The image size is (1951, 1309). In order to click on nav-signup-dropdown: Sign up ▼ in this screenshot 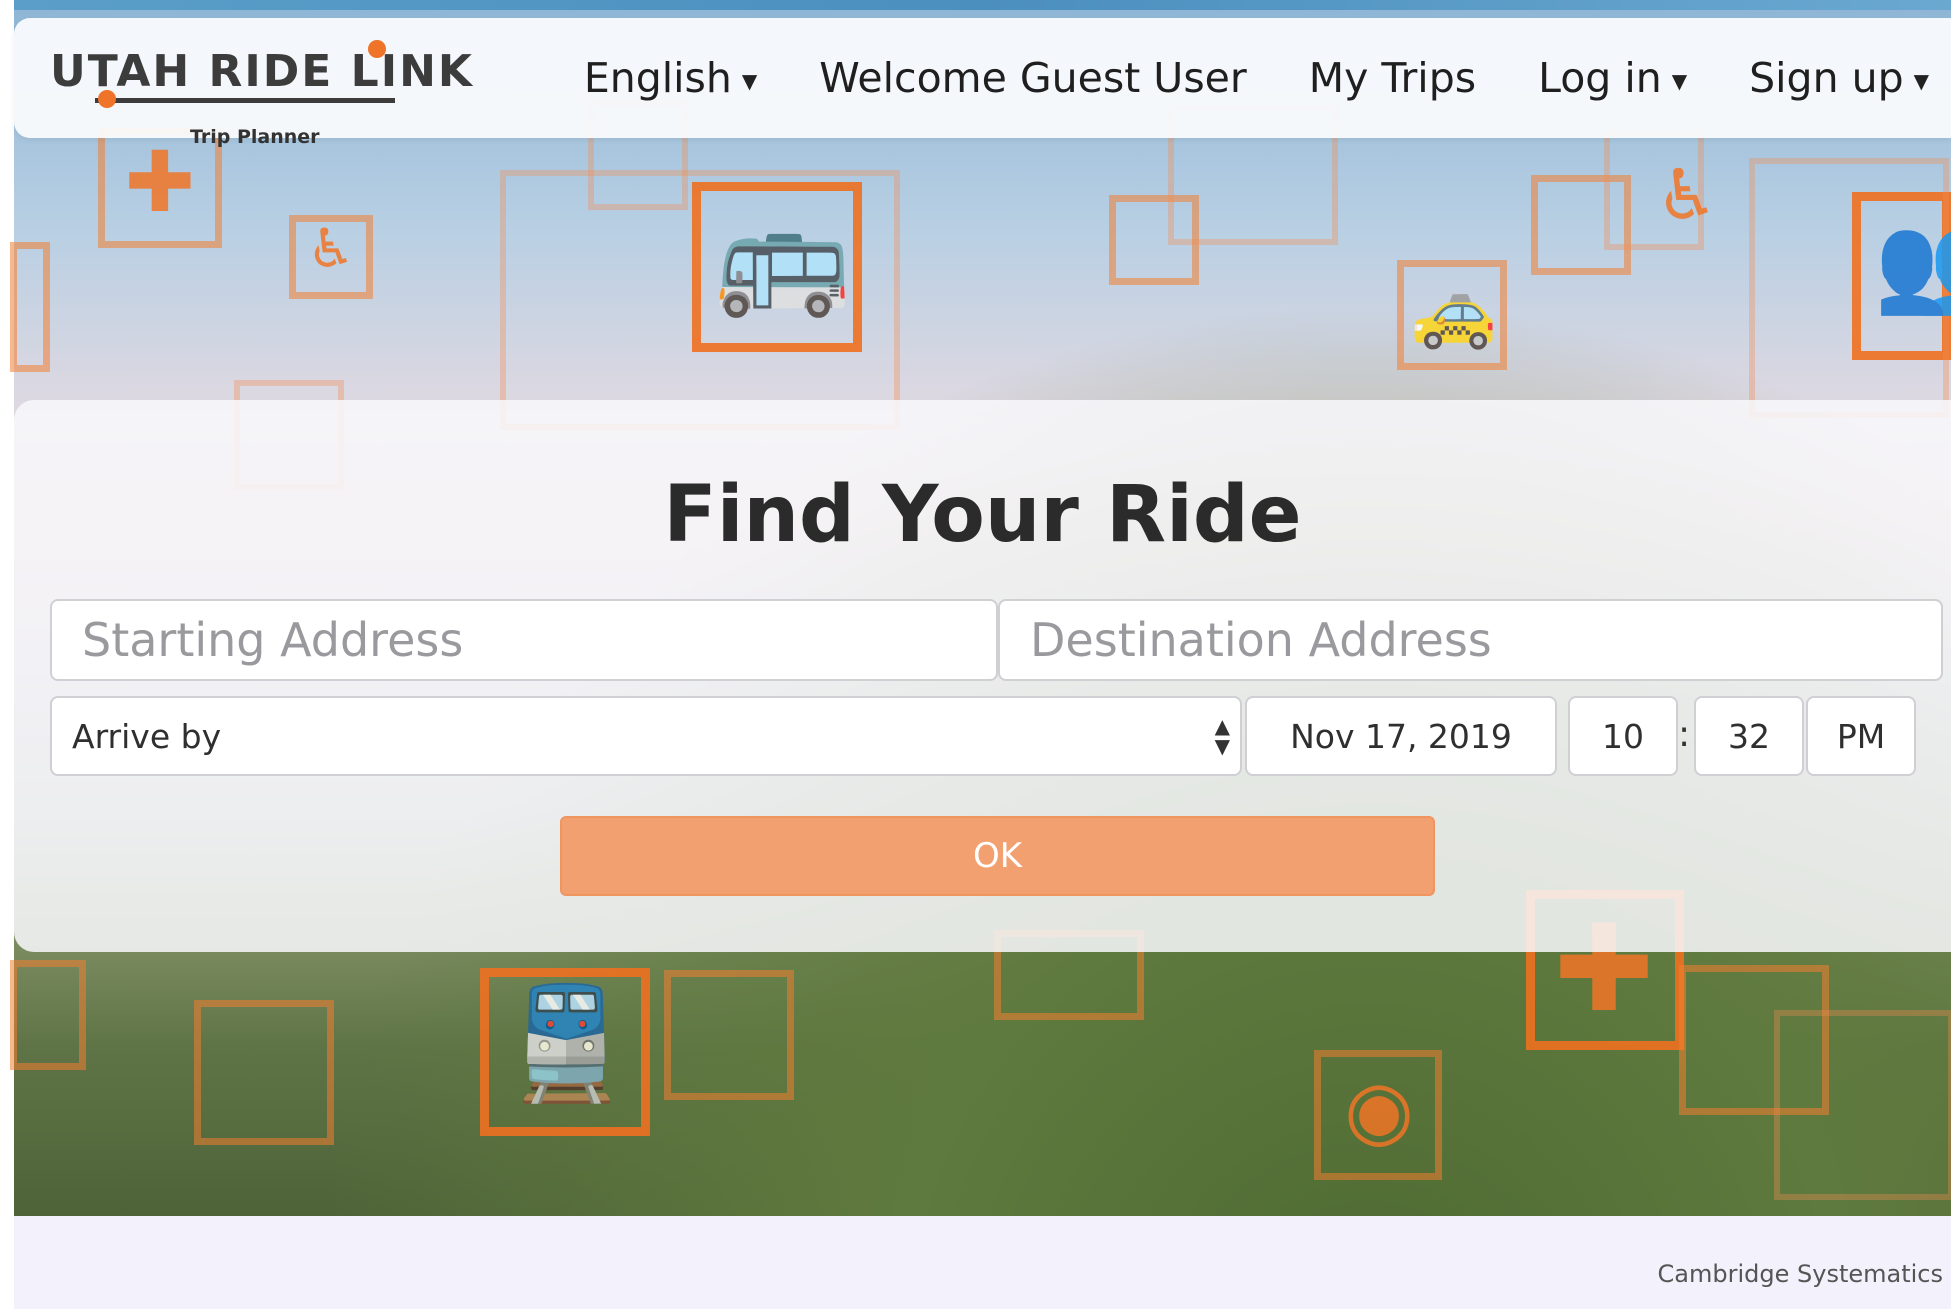, I will do `click(1839, 78)`.